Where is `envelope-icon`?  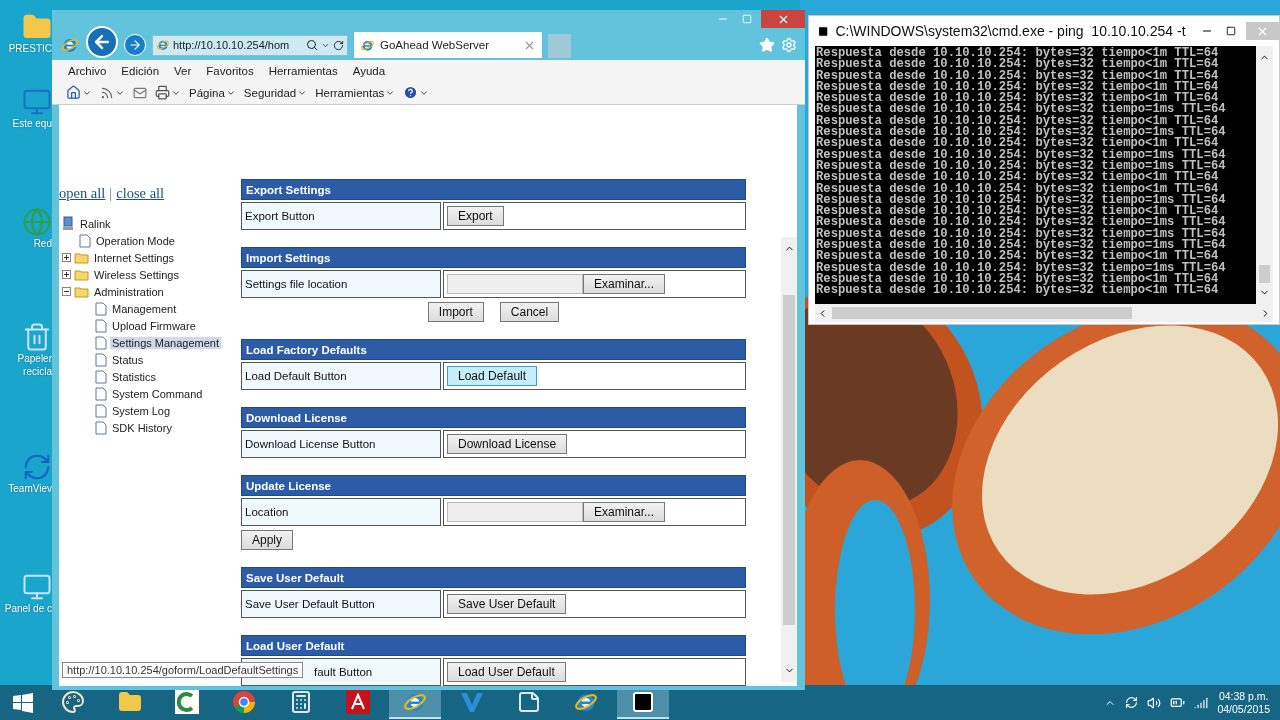 envelope-icon is located at coordinates (140, 92).